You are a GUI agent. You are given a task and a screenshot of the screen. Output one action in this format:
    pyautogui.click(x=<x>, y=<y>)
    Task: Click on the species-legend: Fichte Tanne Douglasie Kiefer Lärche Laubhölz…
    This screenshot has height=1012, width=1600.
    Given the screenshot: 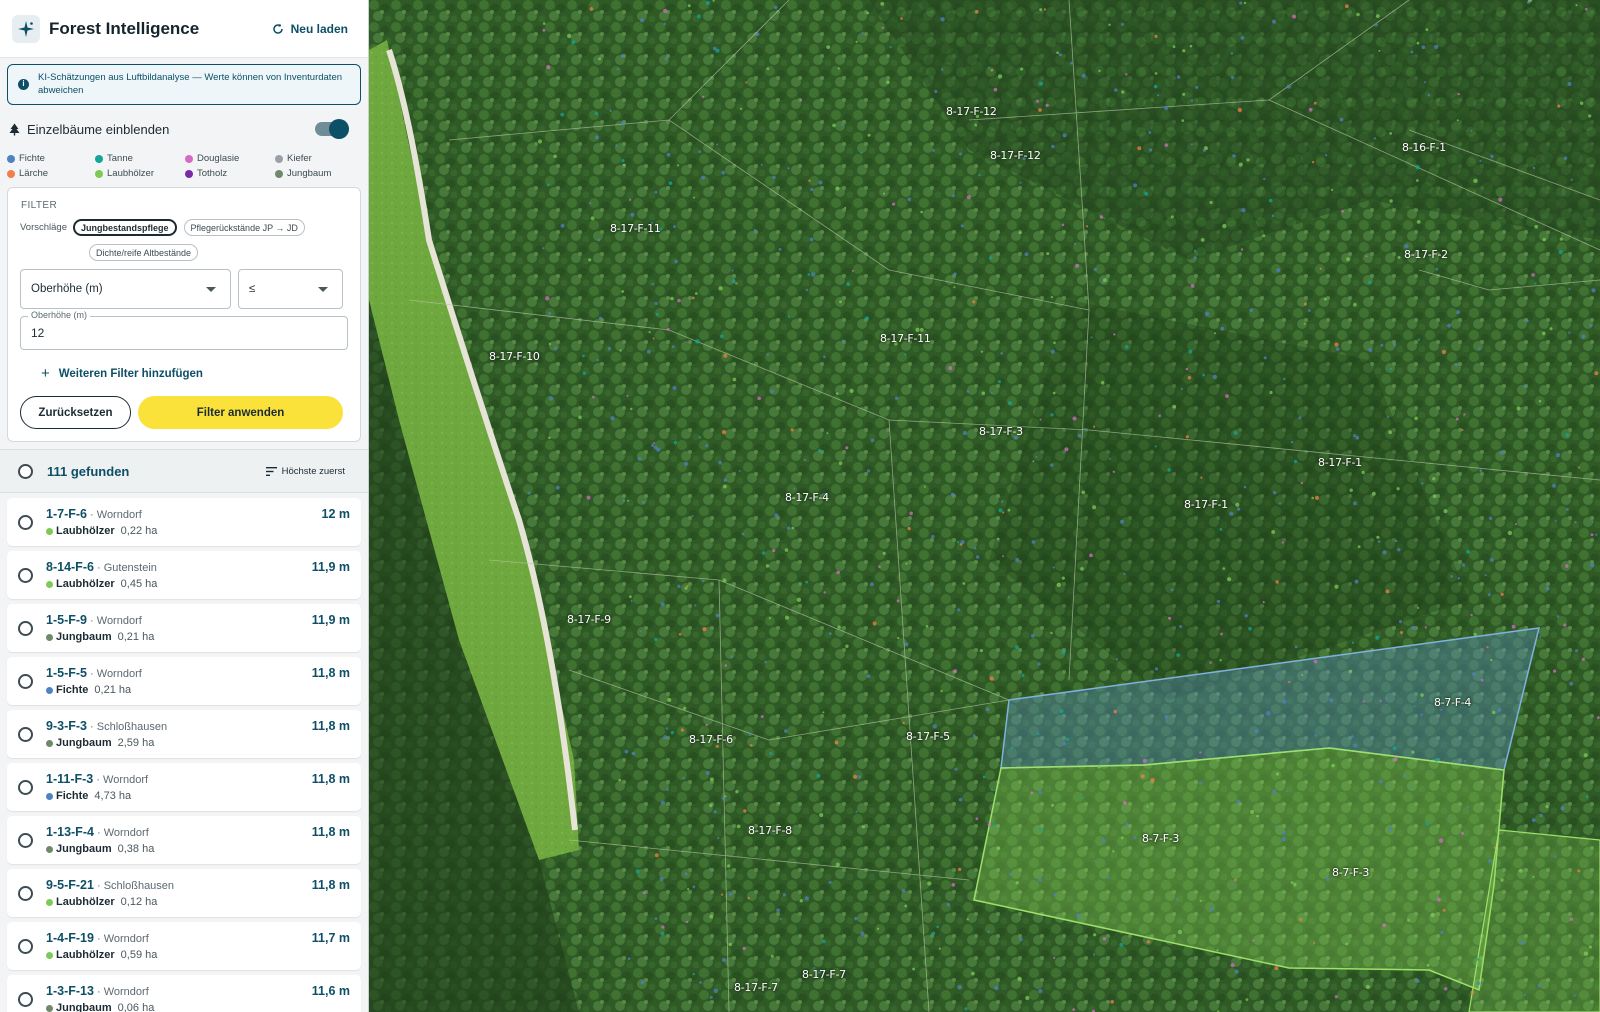 What is the action you would take?
    pyautogui.click(x=184, y=166)
    